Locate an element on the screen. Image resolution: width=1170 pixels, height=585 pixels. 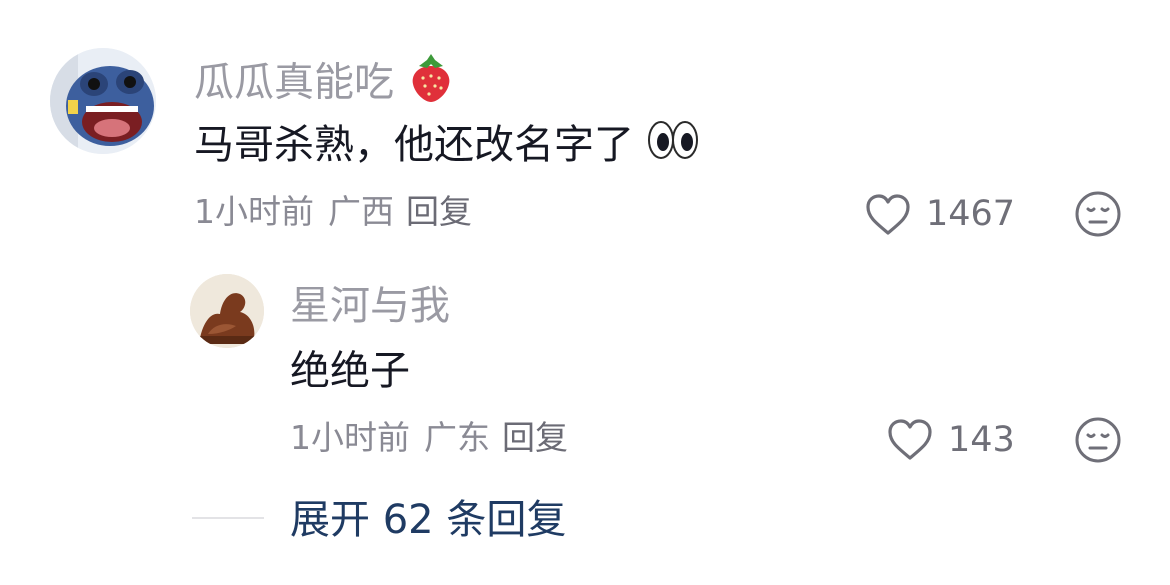
comment-text: 绝绝子 is located at coordinates (350, 371).